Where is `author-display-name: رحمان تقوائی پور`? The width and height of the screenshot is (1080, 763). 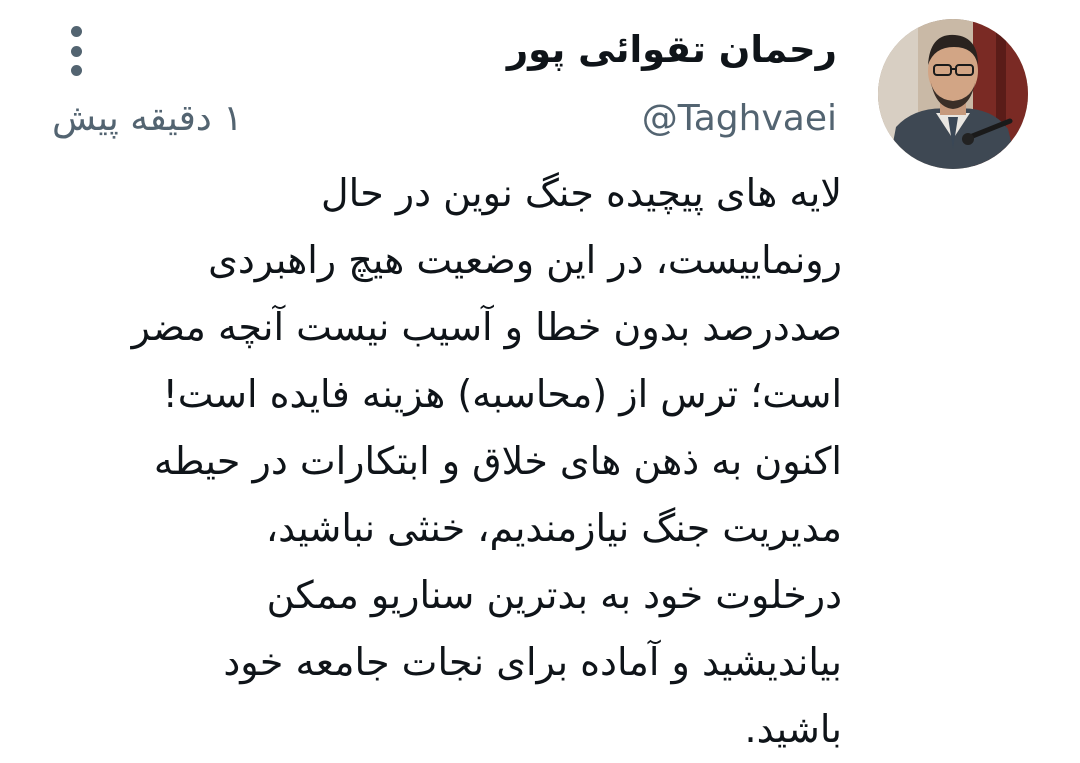 author-display-name: رحمان تقوائی پور is located at coordinates (672, 49).